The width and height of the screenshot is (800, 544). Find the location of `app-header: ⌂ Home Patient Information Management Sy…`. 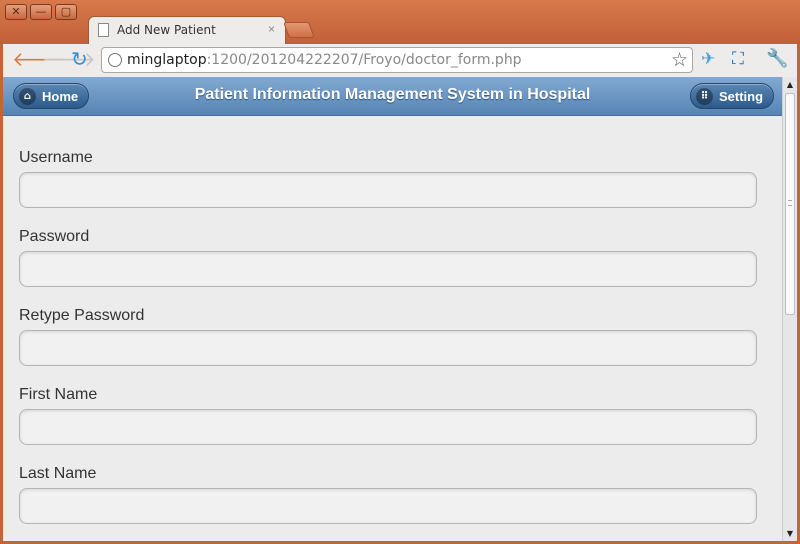

app-header: ⌂ Home Patient Information Management Sy… is located at coordinates (392, 96).